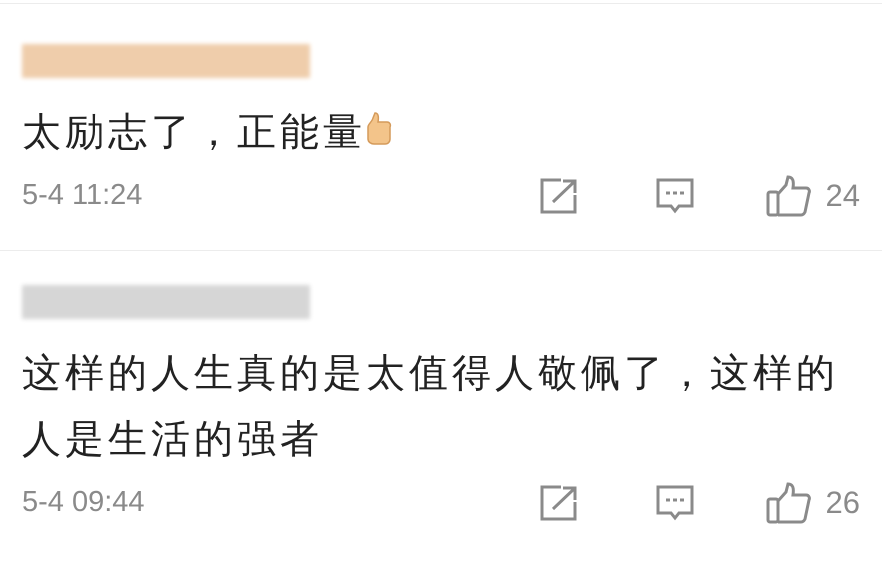 Image resolution: width=882 pixels, height=573 pixels. I want to click on like-count: 24, so click(843, 195).